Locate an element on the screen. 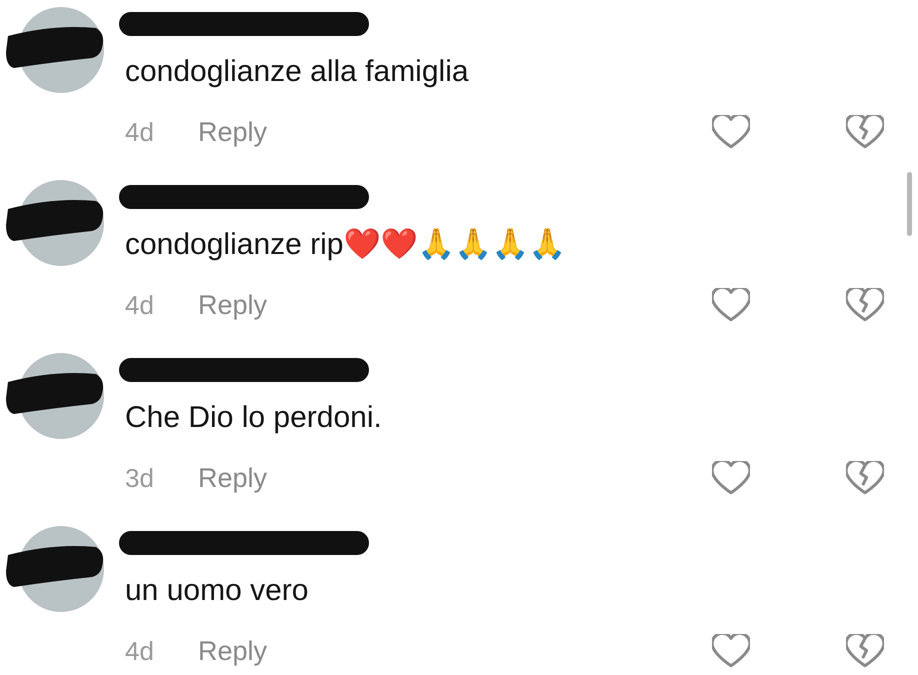 This screenshot has height=675, width=918. comment-text: Che Dio lo perdoni. is located at coordinates (254, 418).